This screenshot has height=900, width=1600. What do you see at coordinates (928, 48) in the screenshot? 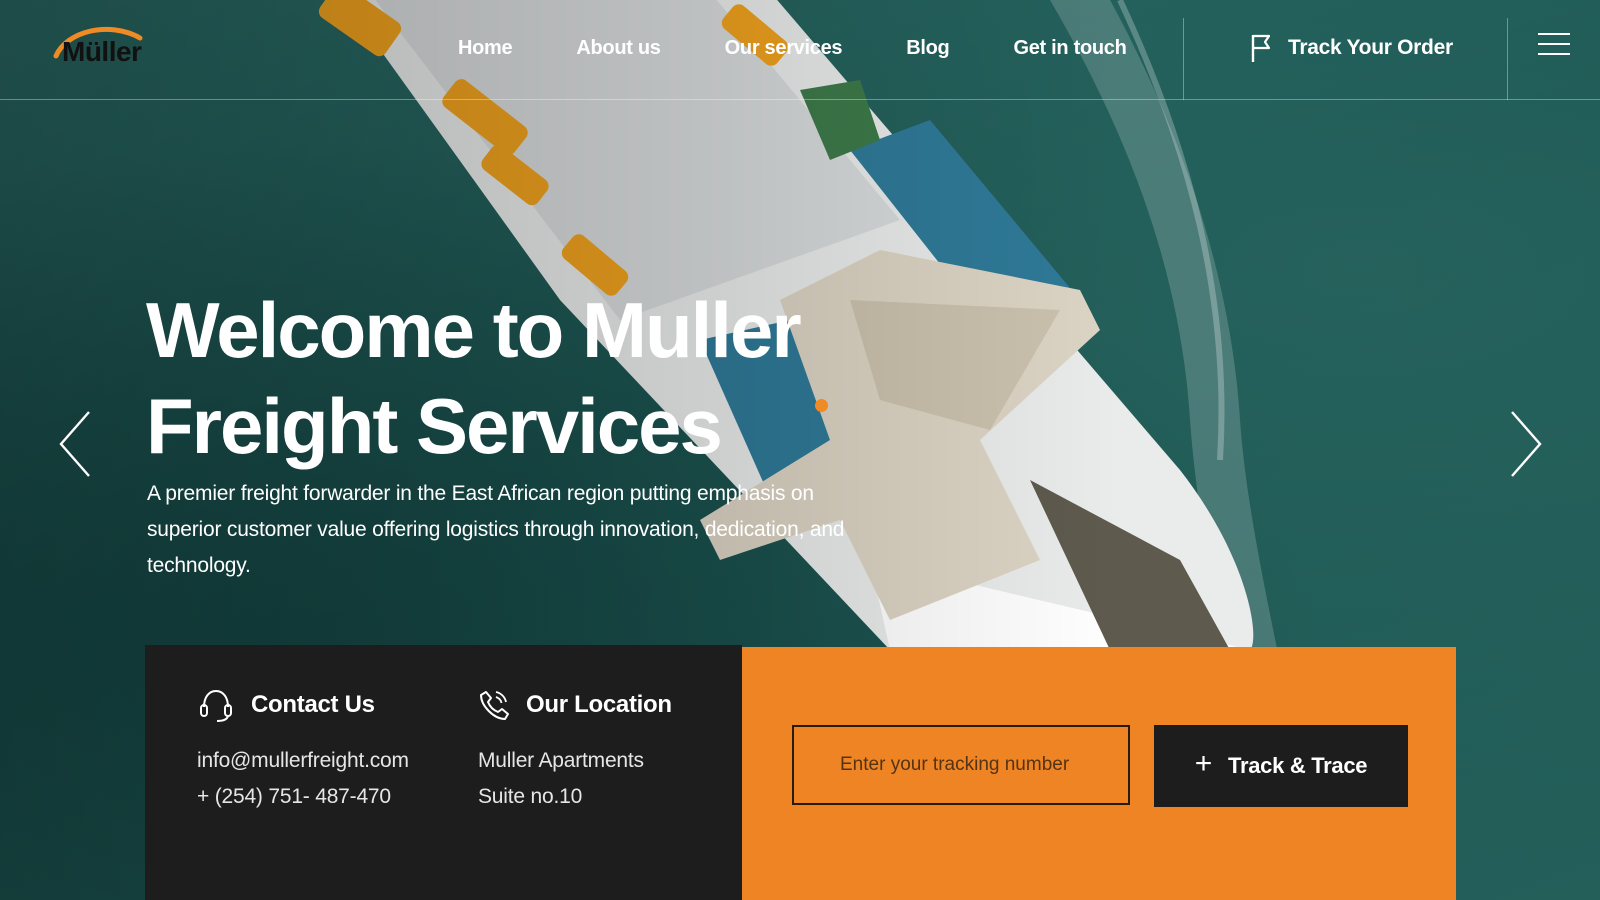
I see `nav-blog: Blog` at bounding box center [928, 48].